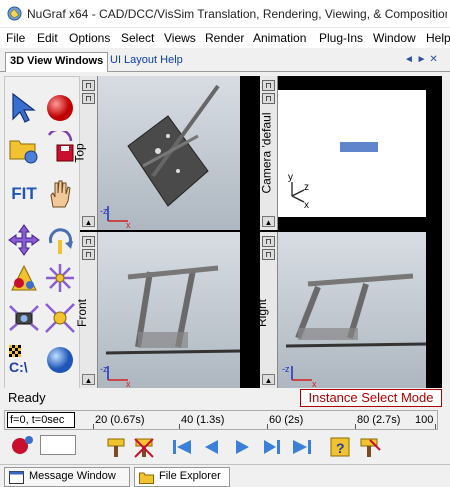 The width and height of the screenshot is (450, 487). I want to click on camera-tool-icon, so click(24, 318).